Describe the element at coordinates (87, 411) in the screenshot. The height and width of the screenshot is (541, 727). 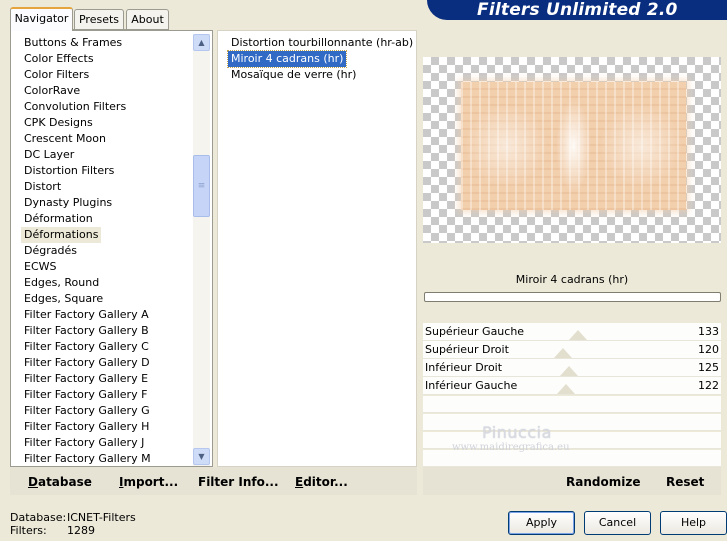
I see `category-item: Filter Factory Gallery G` at that location.